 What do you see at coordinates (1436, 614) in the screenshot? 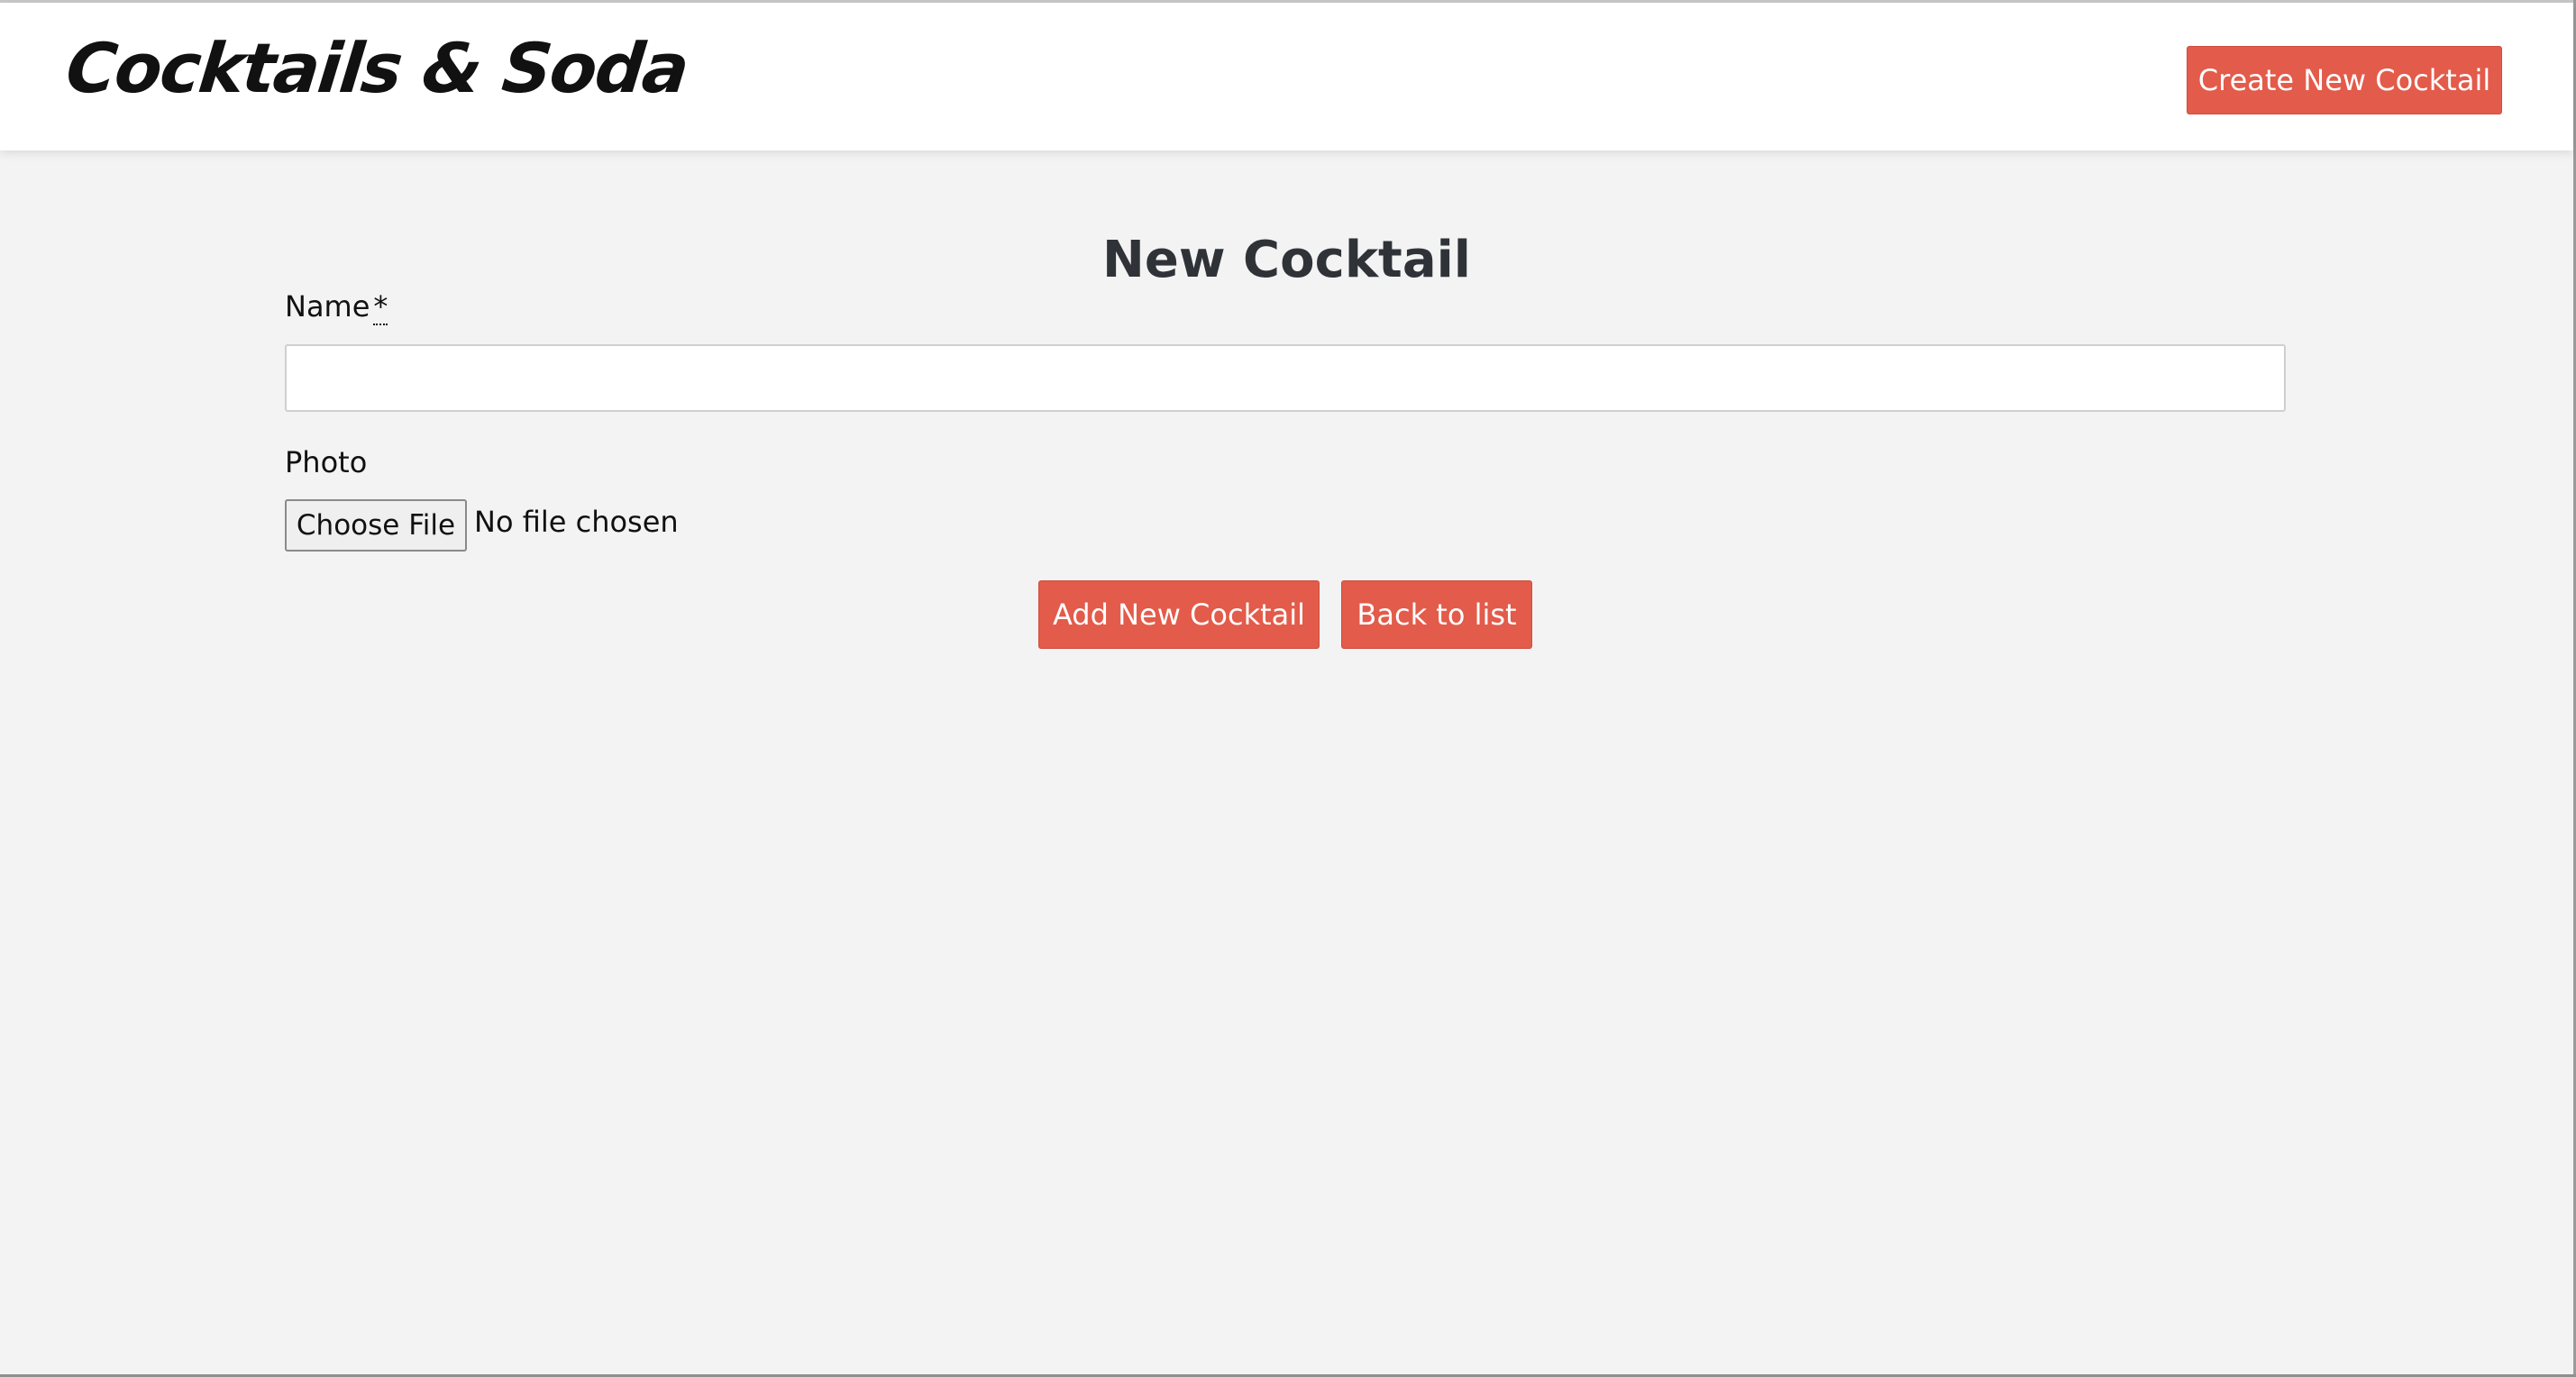
I see `back-to-list-button: Back to list` at bounding box center [1436, 614].